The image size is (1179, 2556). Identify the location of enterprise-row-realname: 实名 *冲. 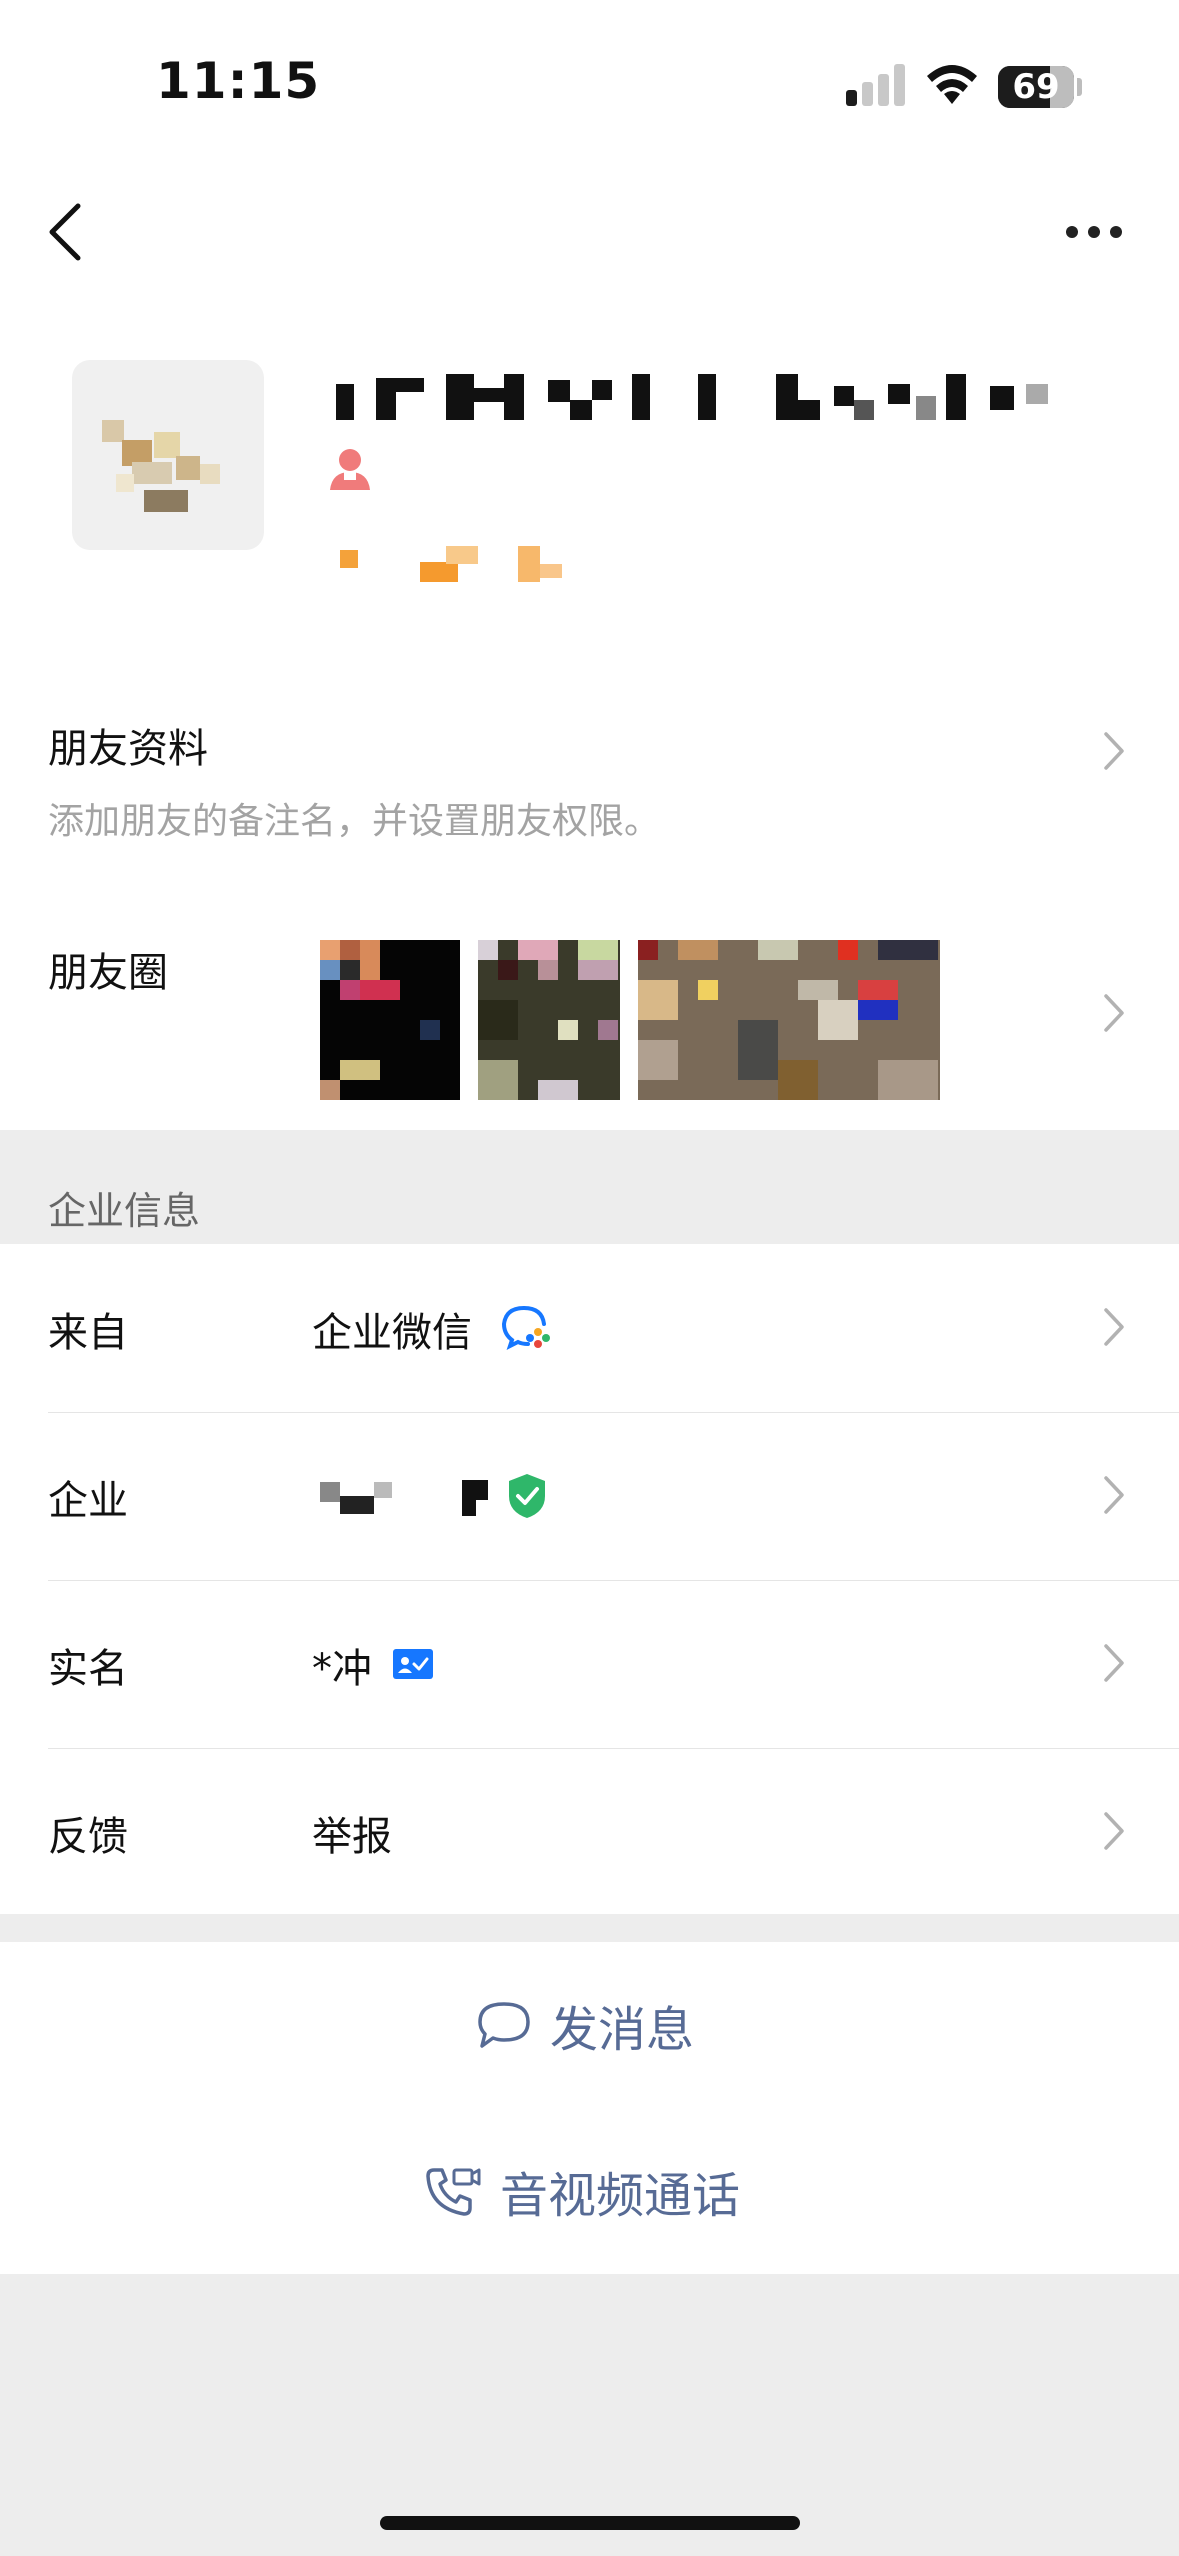
(589, 1664).